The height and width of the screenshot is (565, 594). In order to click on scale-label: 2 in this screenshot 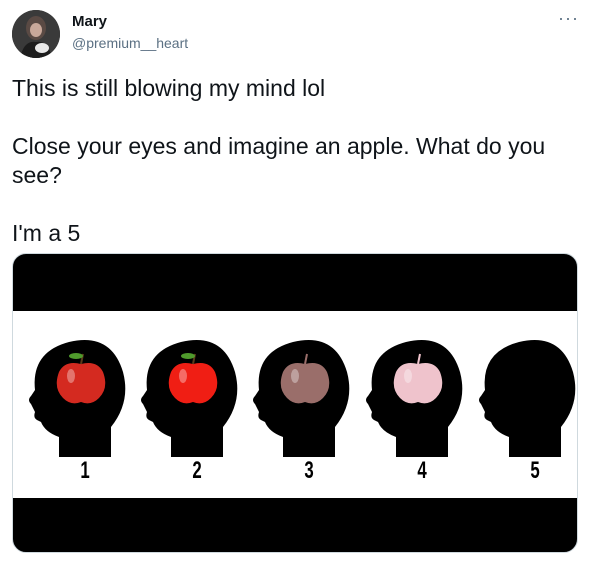, I will do `click(197, 470)`.